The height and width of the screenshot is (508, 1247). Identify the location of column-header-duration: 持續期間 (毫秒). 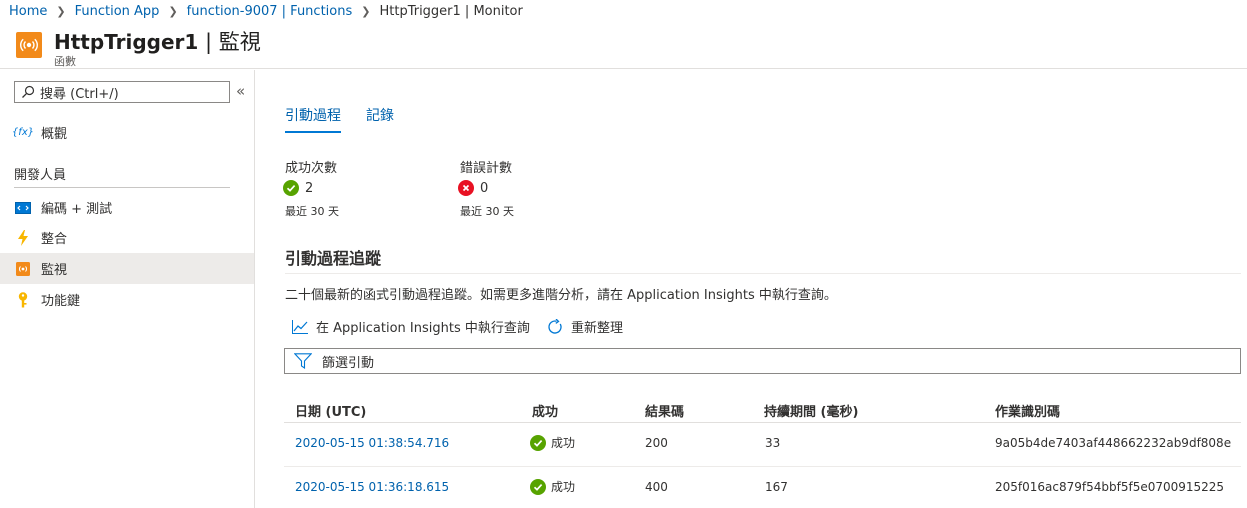
(811, 410).